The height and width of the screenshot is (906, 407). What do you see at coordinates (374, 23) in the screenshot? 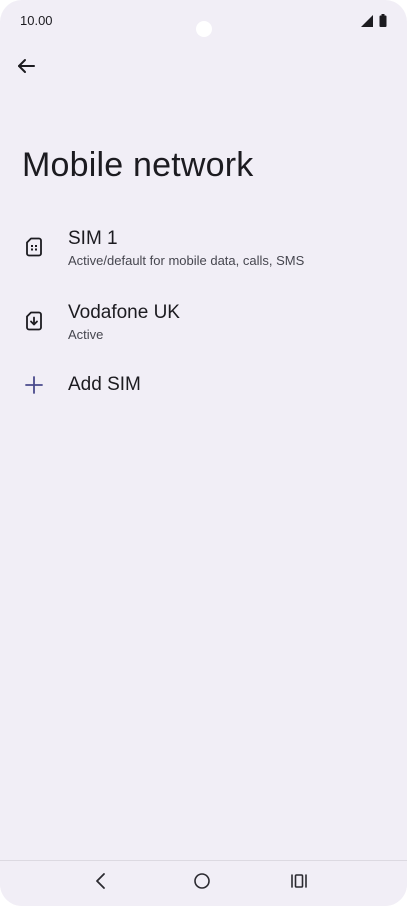
I see `status-icons` at bounding box center [374, 23].